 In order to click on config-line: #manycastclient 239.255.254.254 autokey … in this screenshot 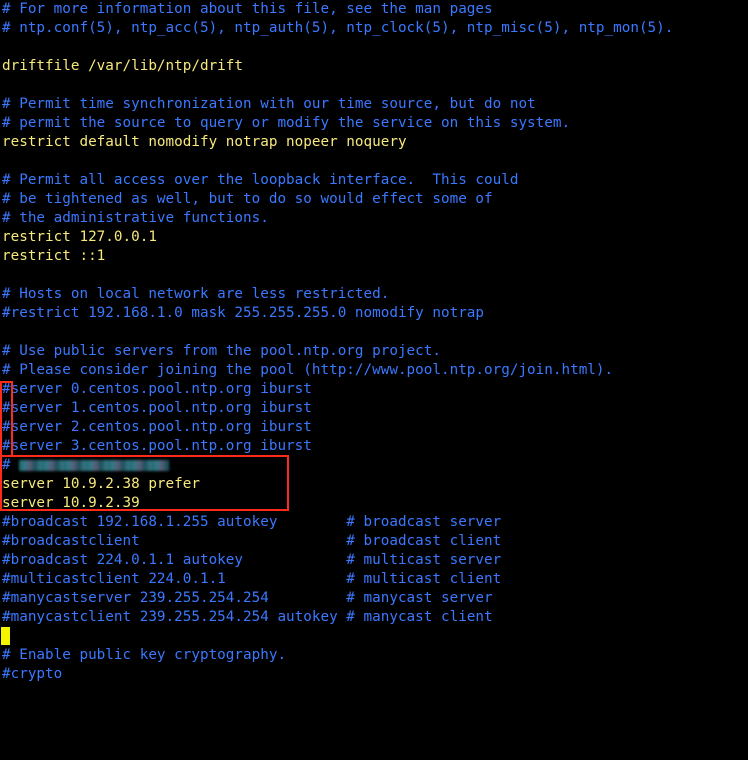, I will do `click(247, 617)`.